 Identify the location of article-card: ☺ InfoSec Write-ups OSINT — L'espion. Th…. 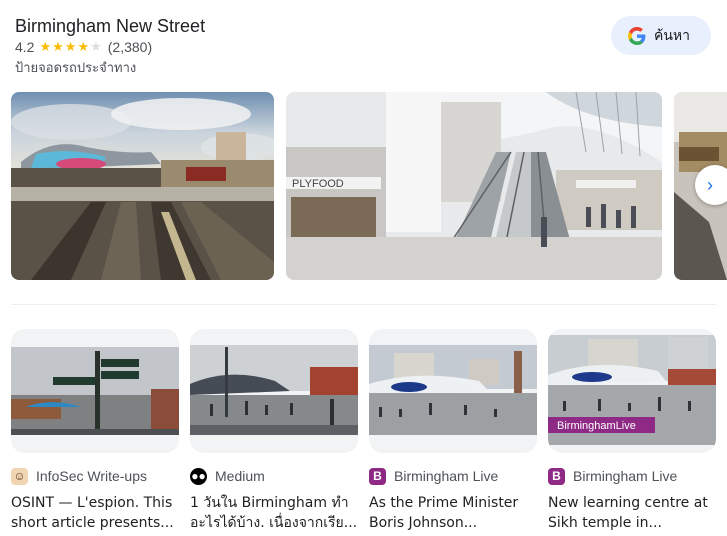
(95, 431).